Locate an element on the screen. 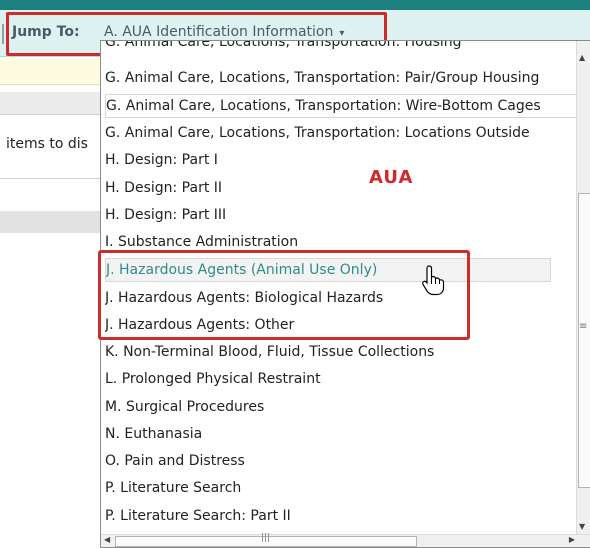  scroll-right-arrow-icon: ▶ is located at coordinates (572, 539).